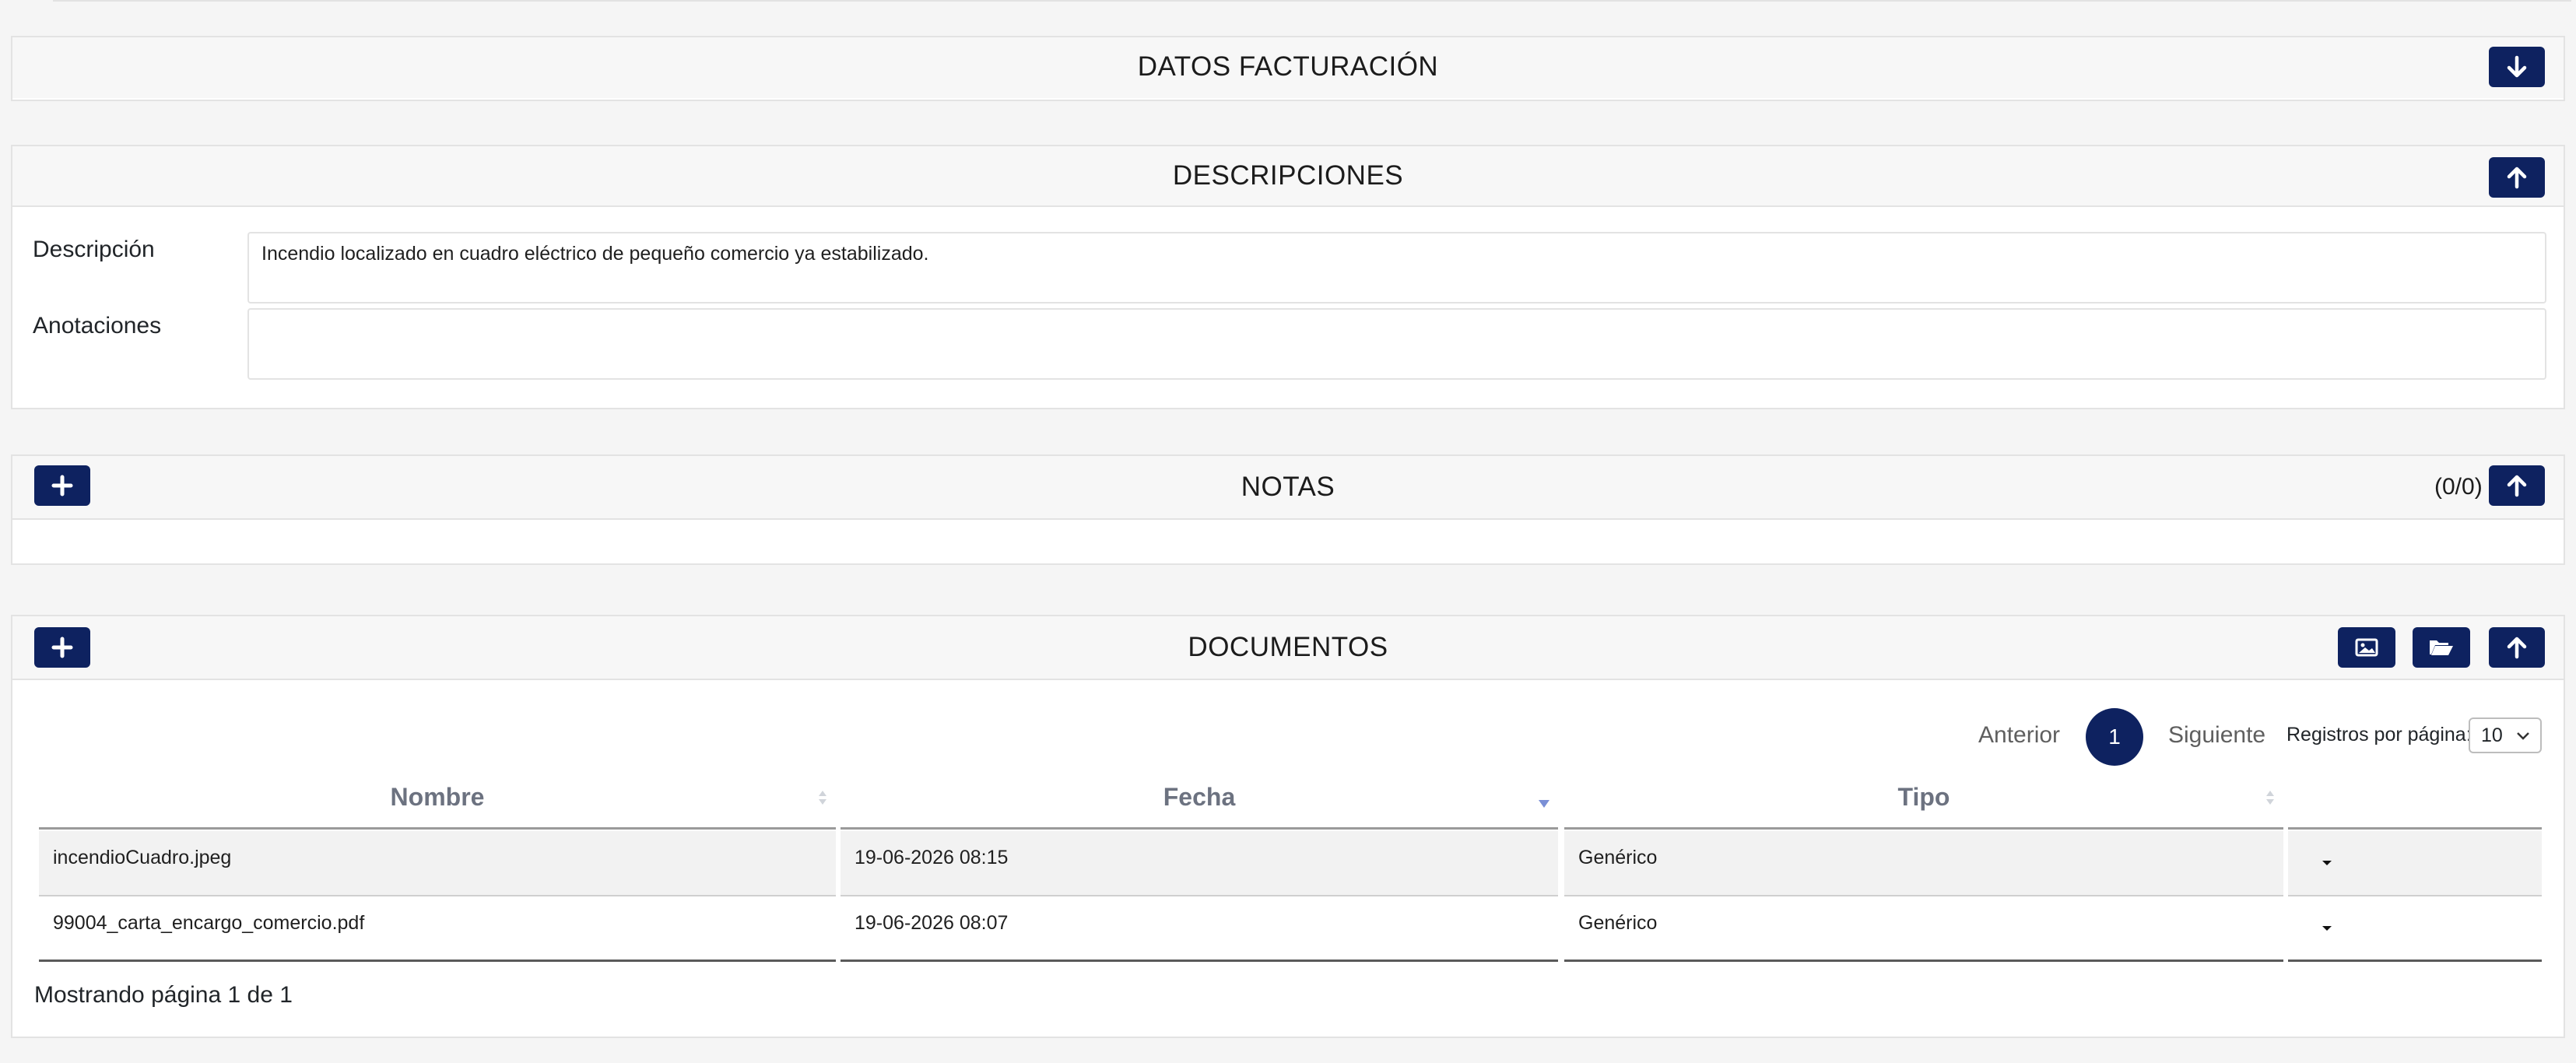 This screenshot has width=2576, height=1063. What do you see at coordinates (1199, 802) in the screenshot?
I see `column-header-date: Fecha` at bounding box center [1199, 802].